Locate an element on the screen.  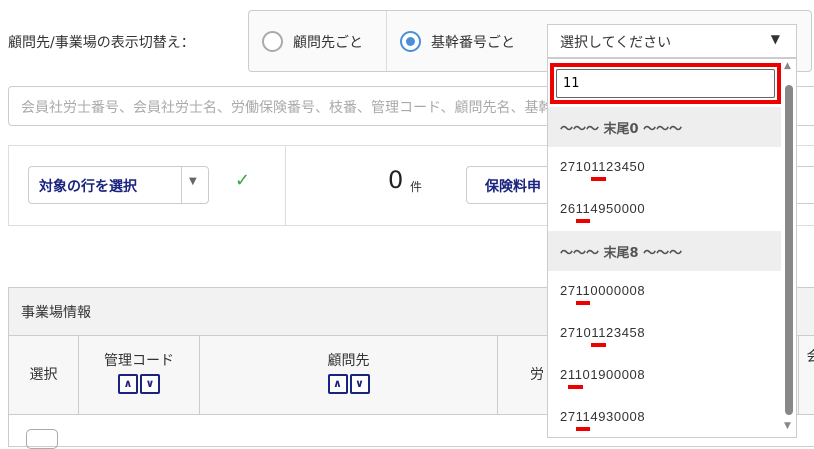
option-text: 26 is located at coordinates (568, 208).